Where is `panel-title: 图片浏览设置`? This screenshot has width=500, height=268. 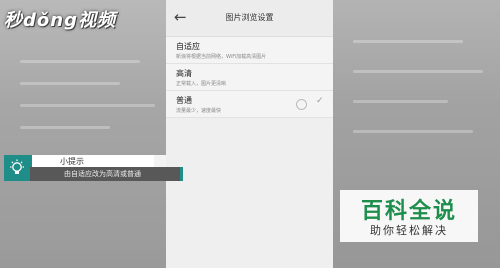
panel-title: 图片浏览设置 is located at coordinates (249, 17).